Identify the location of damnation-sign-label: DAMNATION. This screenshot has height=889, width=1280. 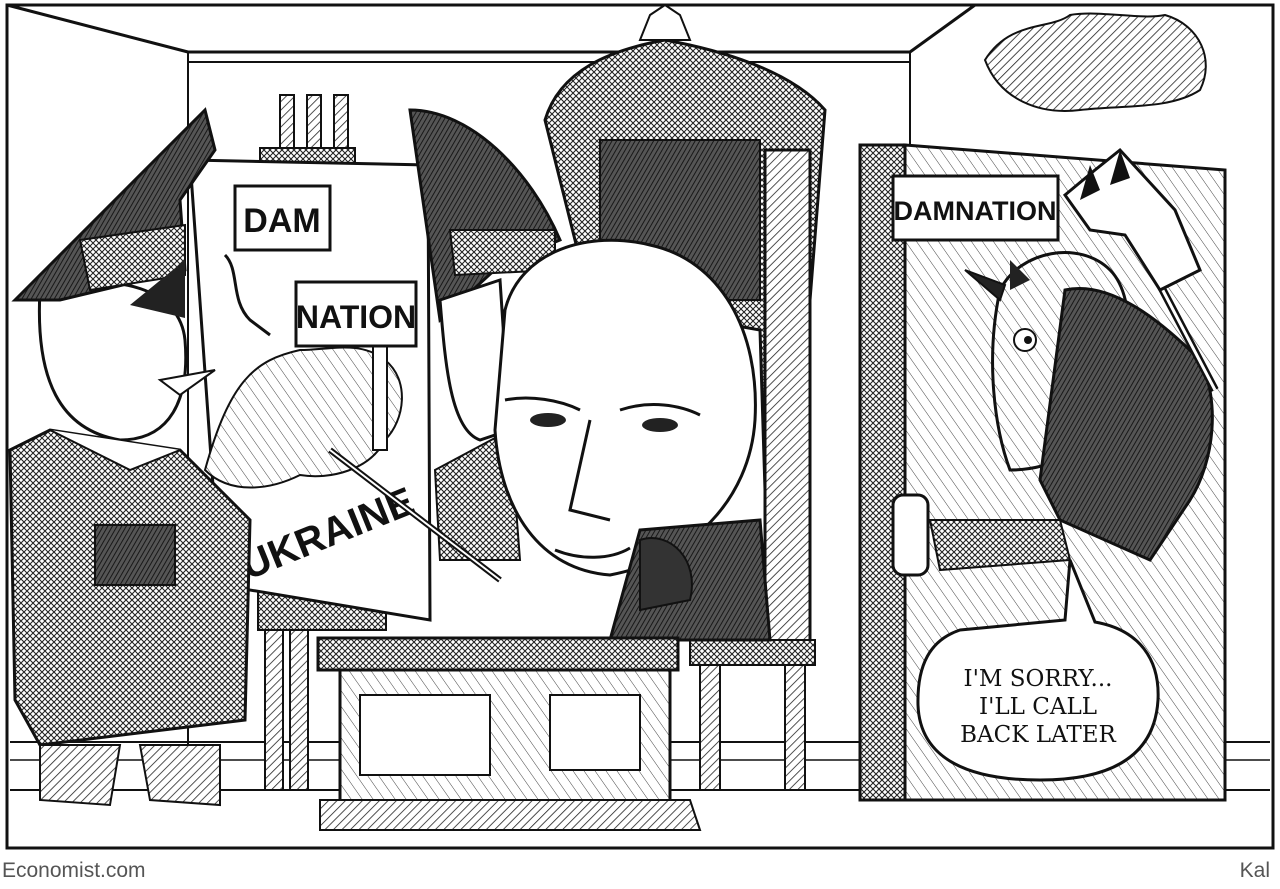
(975, 211).